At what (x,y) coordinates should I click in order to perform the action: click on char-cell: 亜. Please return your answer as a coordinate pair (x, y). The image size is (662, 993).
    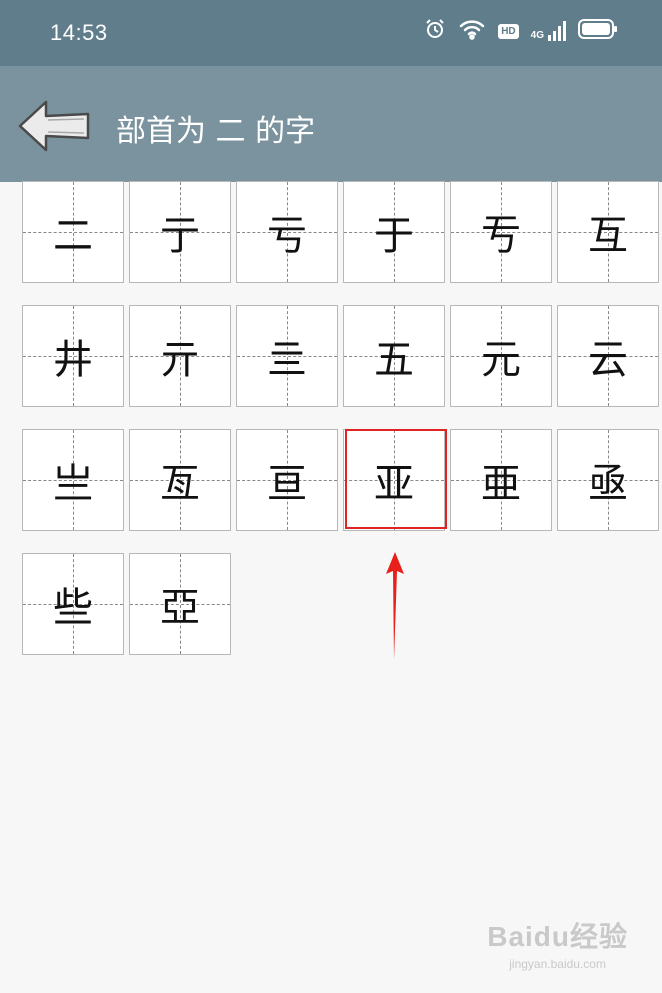
    Looking at the image, I should click on (501, 480).